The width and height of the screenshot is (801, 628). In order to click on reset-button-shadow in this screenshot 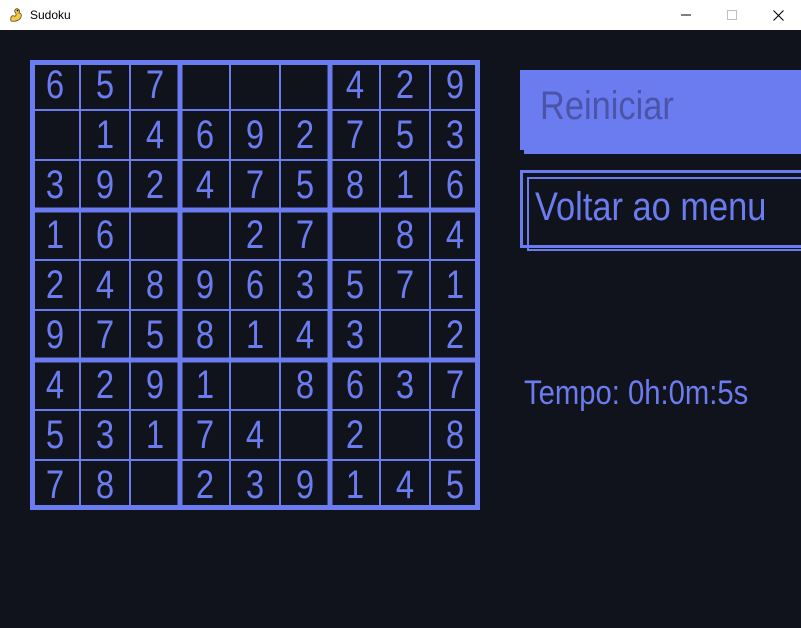, I will do `click(662, 152)`.